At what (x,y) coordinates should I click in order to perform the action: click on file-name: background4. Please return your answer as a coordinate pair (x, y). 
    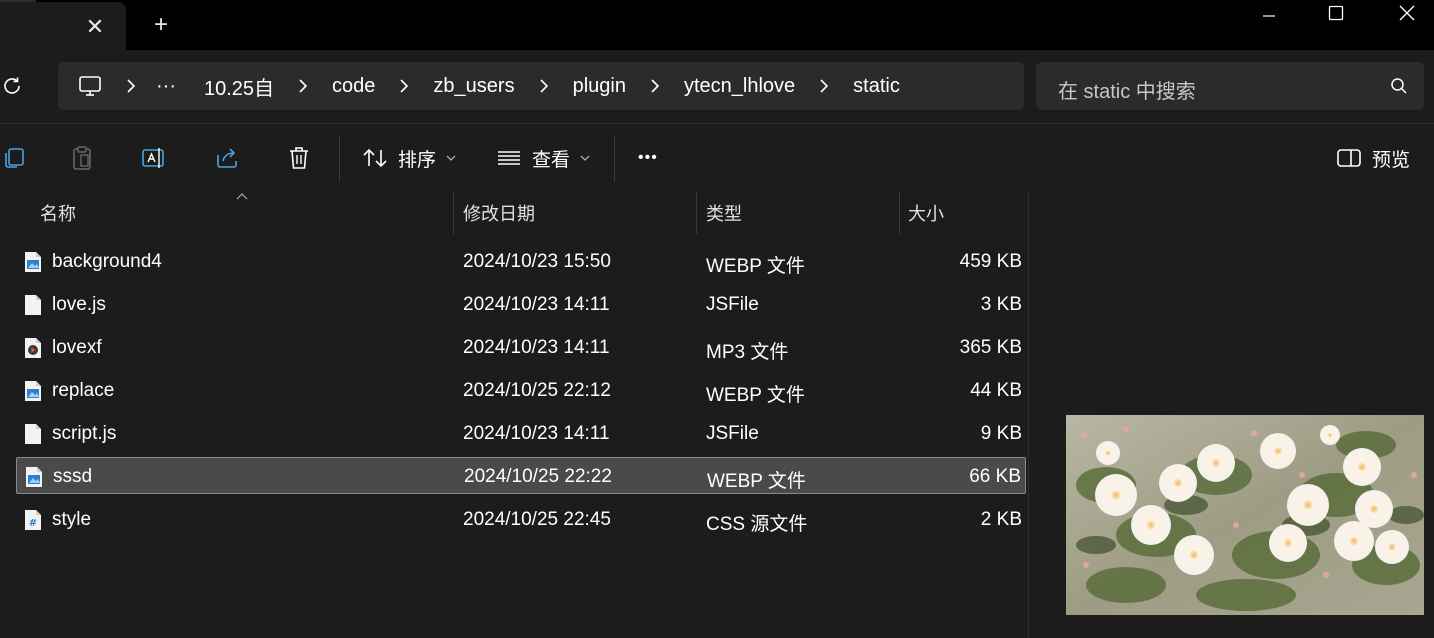
    Looking at the image, I should click on (107, 261).